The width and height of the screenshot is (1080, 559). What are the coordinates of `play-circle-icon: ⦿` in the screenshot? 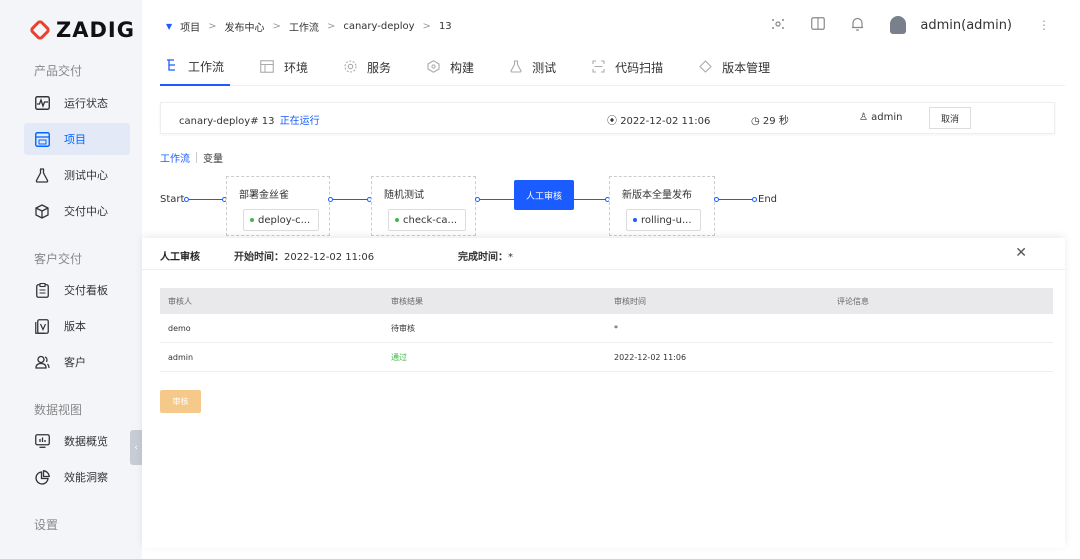 It's located at (612, 121).